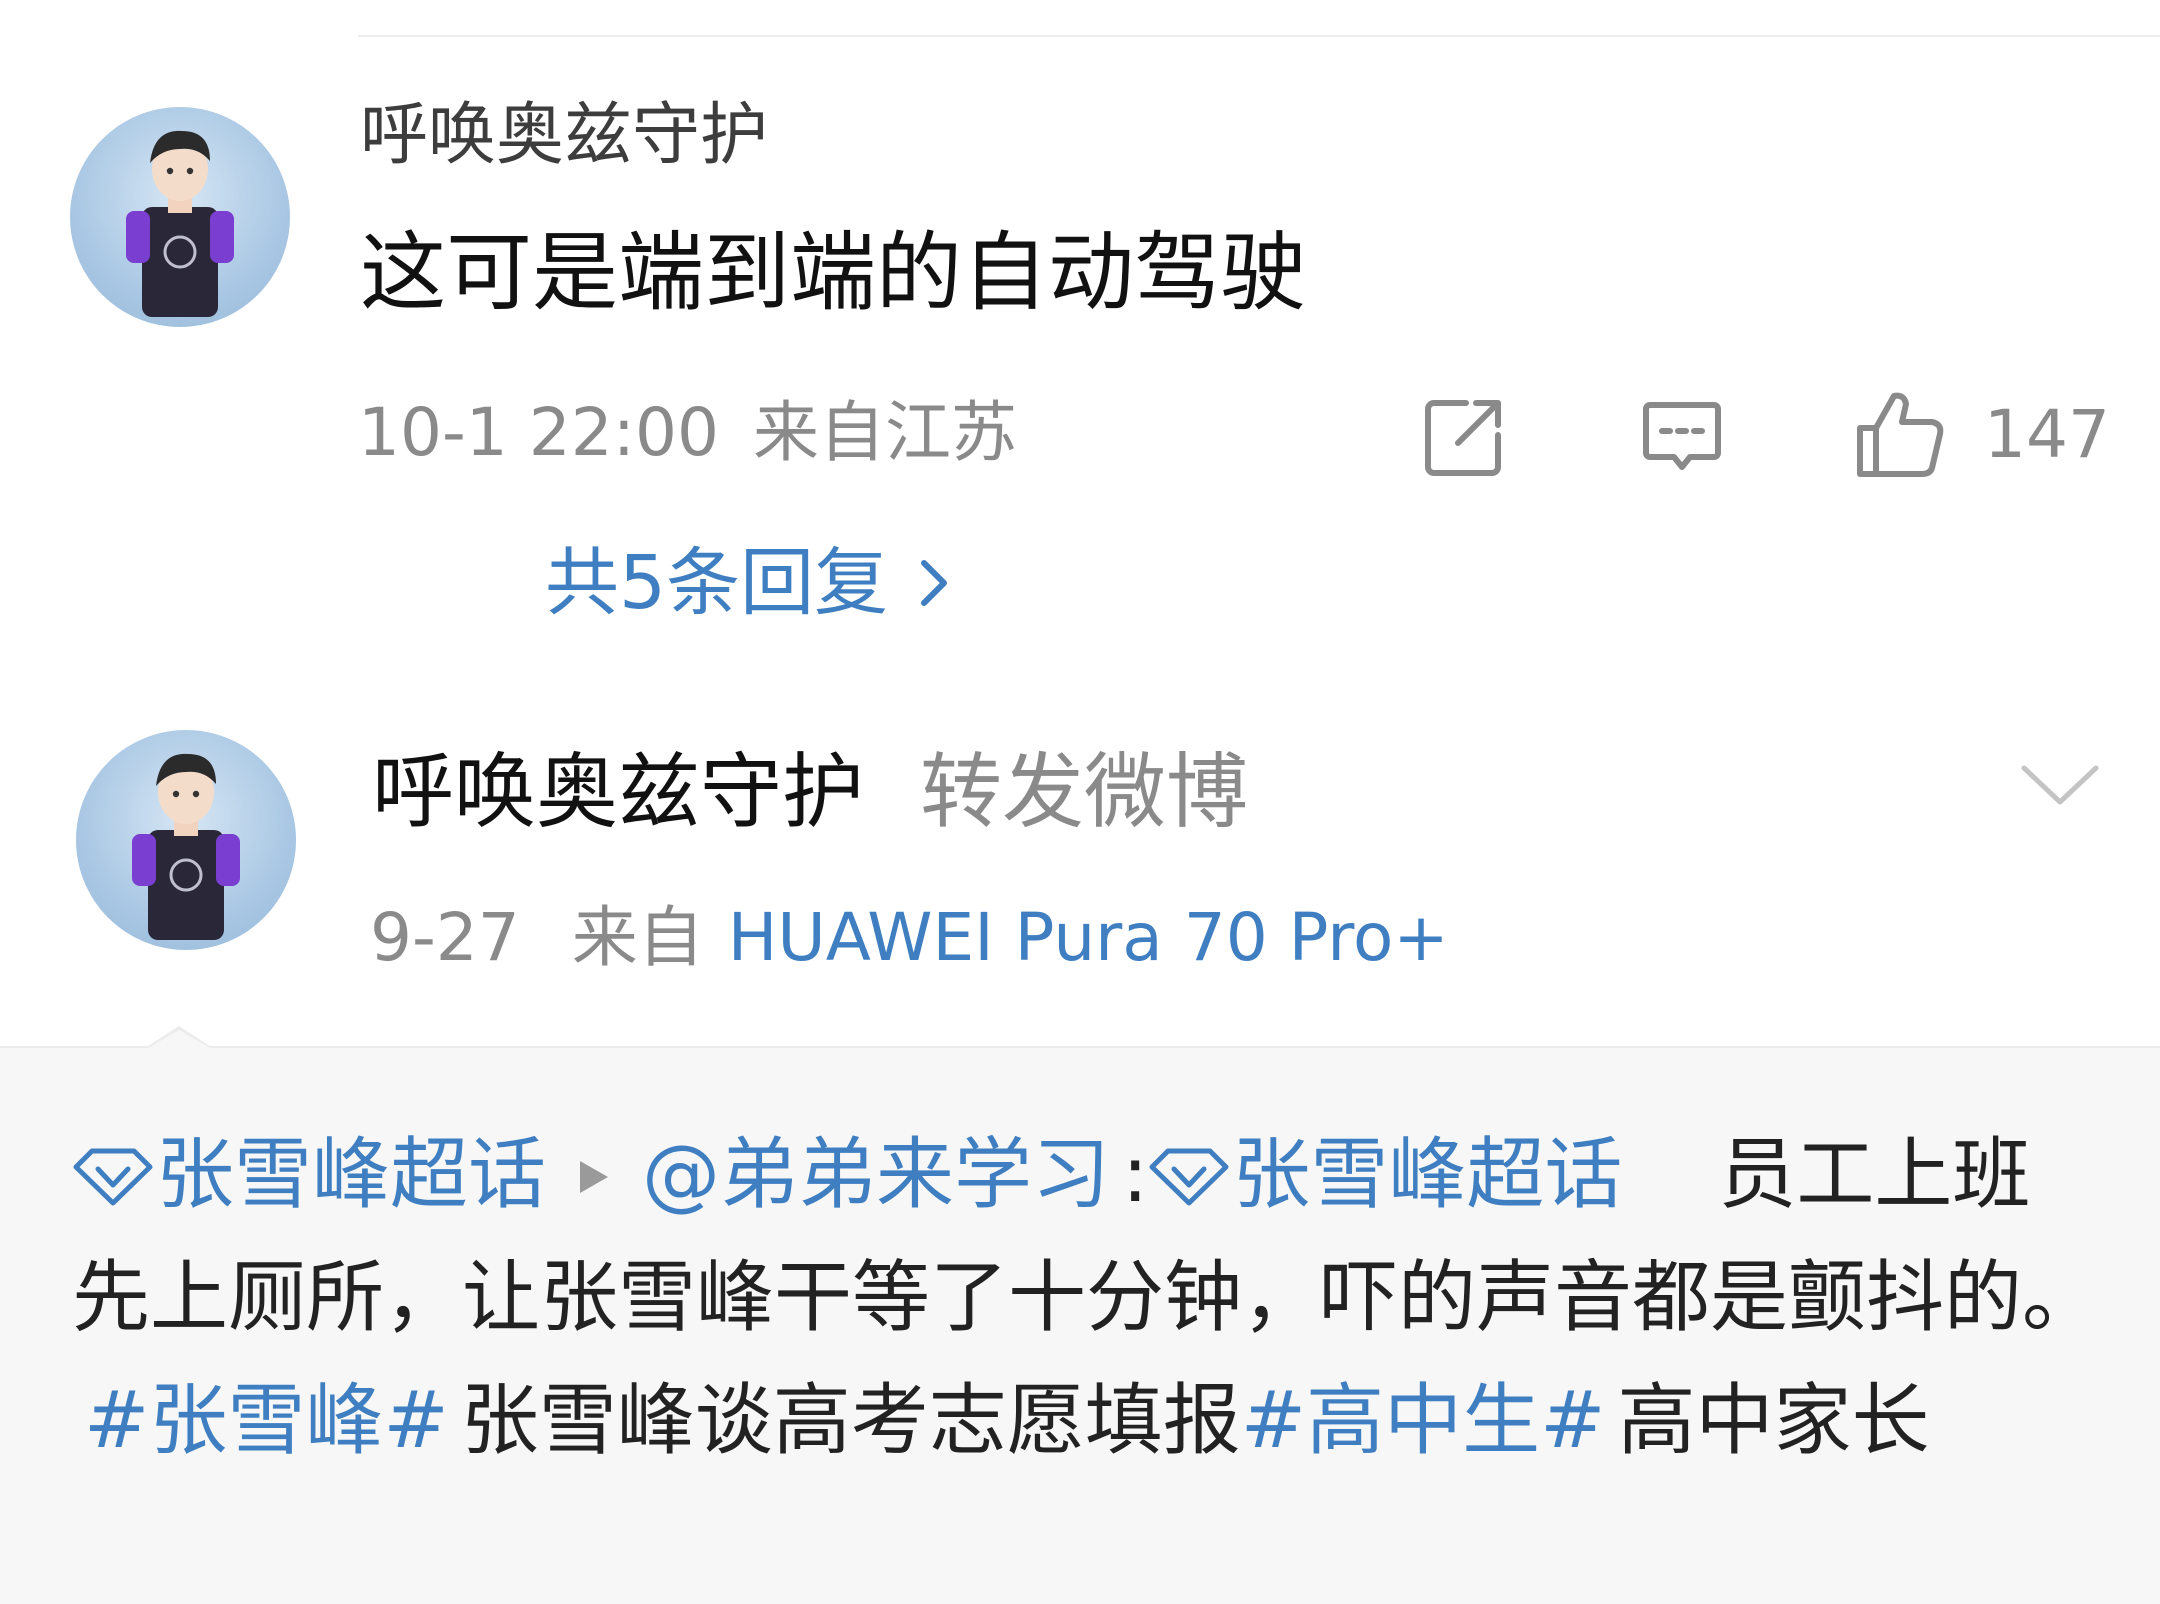 The height and width of the screenshot is (1604, 2160). Describe the element at coordinates (717, 583) in the screenshot. I see `replies-label: 共5条回复` at that location.